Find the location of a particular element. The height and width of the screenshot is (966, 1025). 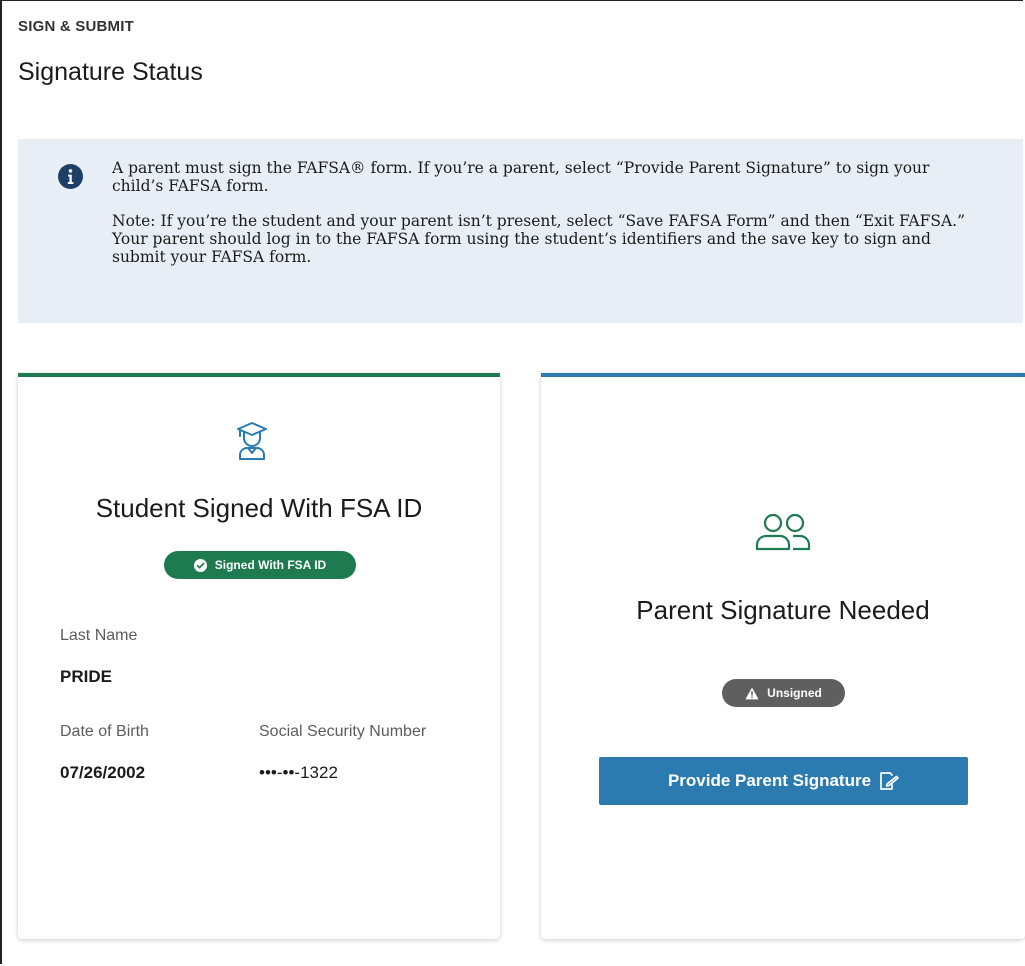

student-card-title: Student Signed With FSA ID is located at coordinates (259, 508).